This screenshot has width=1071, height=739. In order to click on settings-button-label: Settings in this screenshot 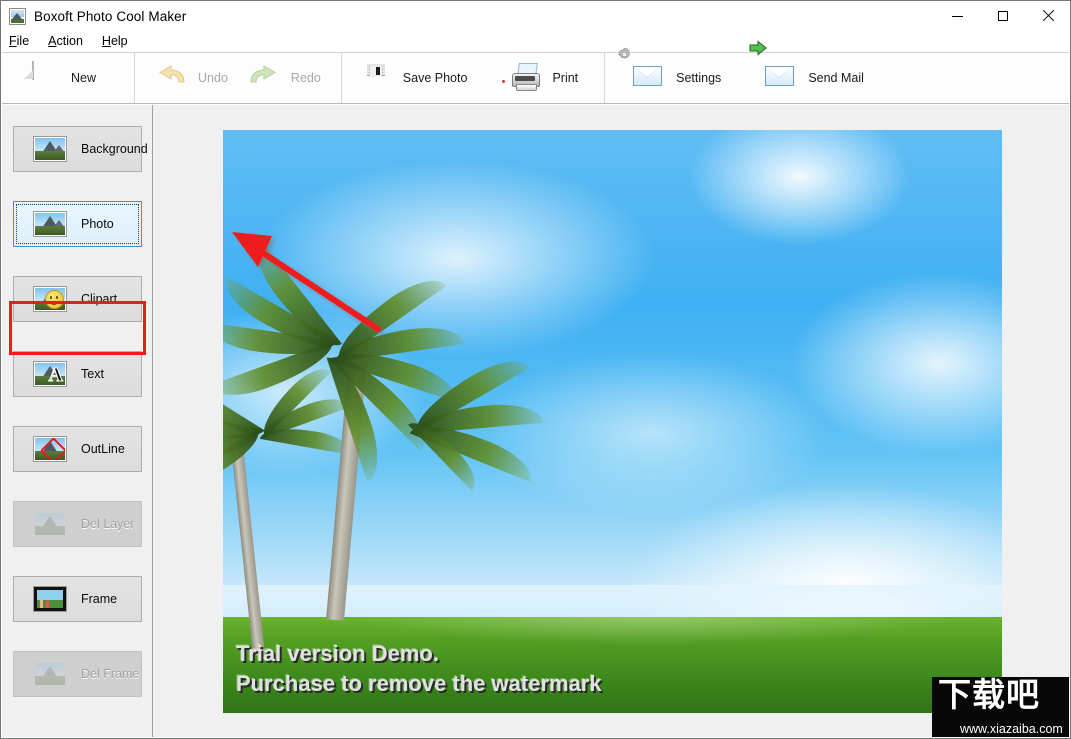, I will do `click(699, 78)`.